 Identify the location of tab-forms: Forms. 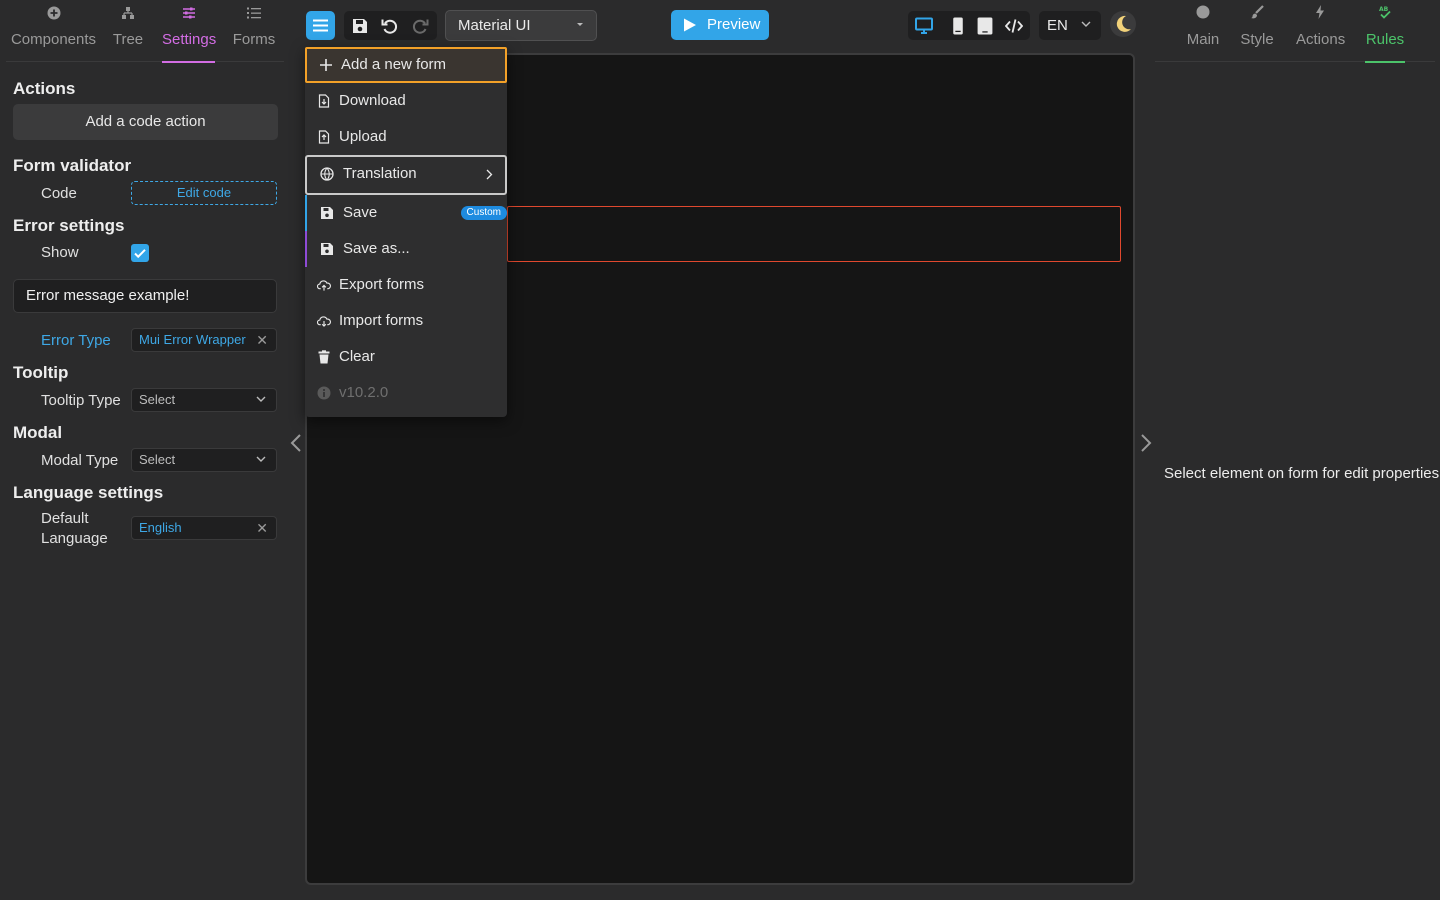
(254, 31).